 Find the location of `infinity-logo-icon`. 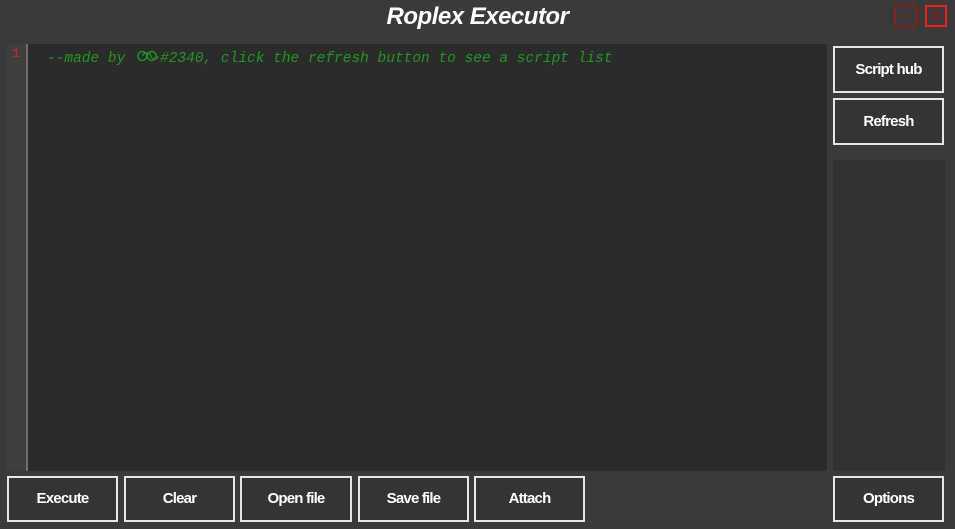

infinity-logo-icon is located at coordinates (148, 56).